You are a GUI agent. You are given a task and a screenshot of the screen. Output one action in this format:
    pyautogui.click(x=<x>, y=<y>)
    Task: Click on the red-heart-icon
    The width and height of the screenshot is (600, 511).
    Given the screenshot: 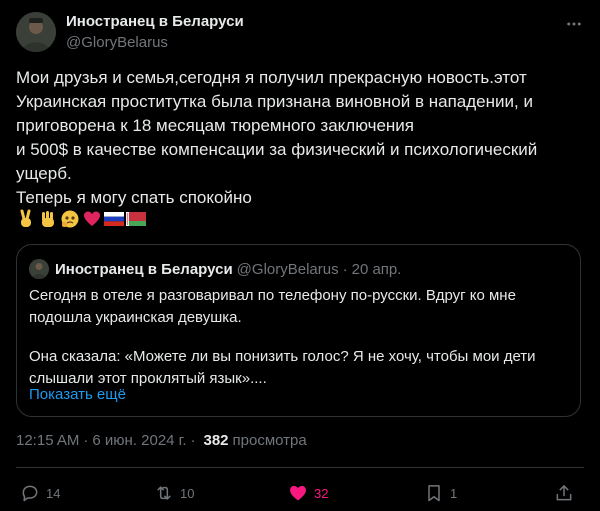 What is the action you would take?
    pyautogui.click(x=92, y=219)
    